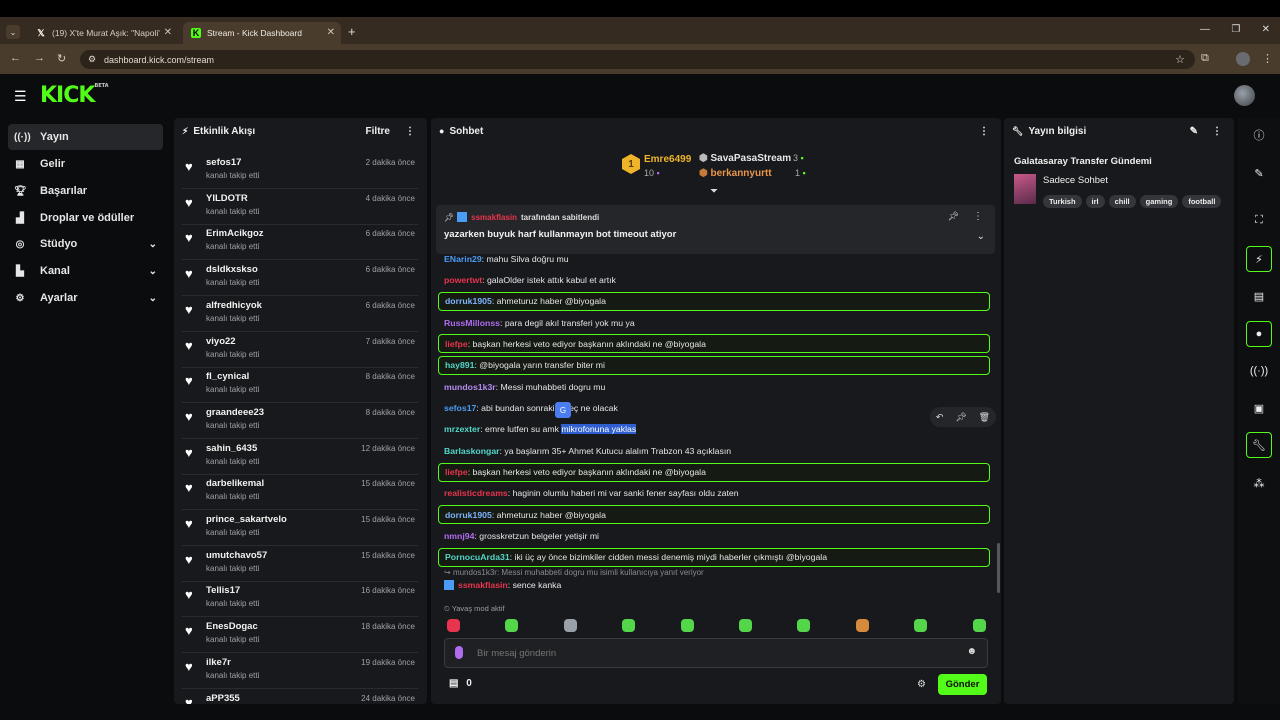 The image size is (1280, 720). What do you see at coordinates (716, 653) in the screenshot?
I see `chat-input-box: ☻` at bounding box center [716, 653].